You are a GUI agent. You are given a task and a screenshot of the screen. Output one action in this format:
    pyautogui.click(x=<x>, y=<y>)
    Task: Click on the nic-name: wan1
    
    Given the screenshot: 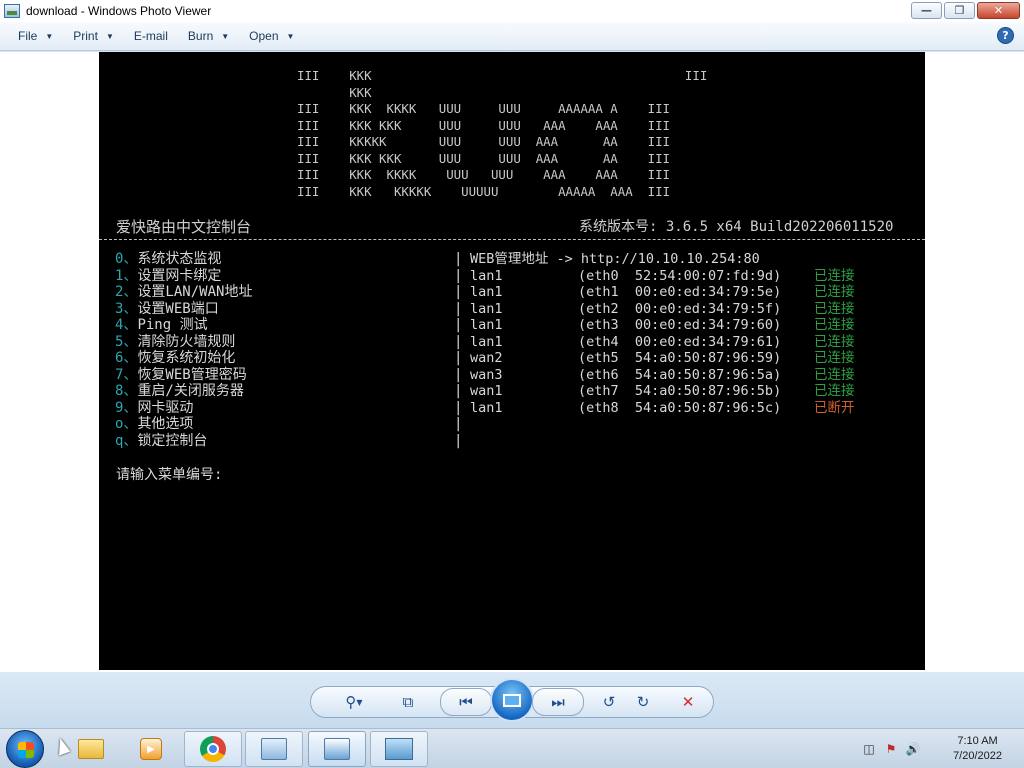 What is the action you would take?
    pyautogui.click(x=486, y=391)
    